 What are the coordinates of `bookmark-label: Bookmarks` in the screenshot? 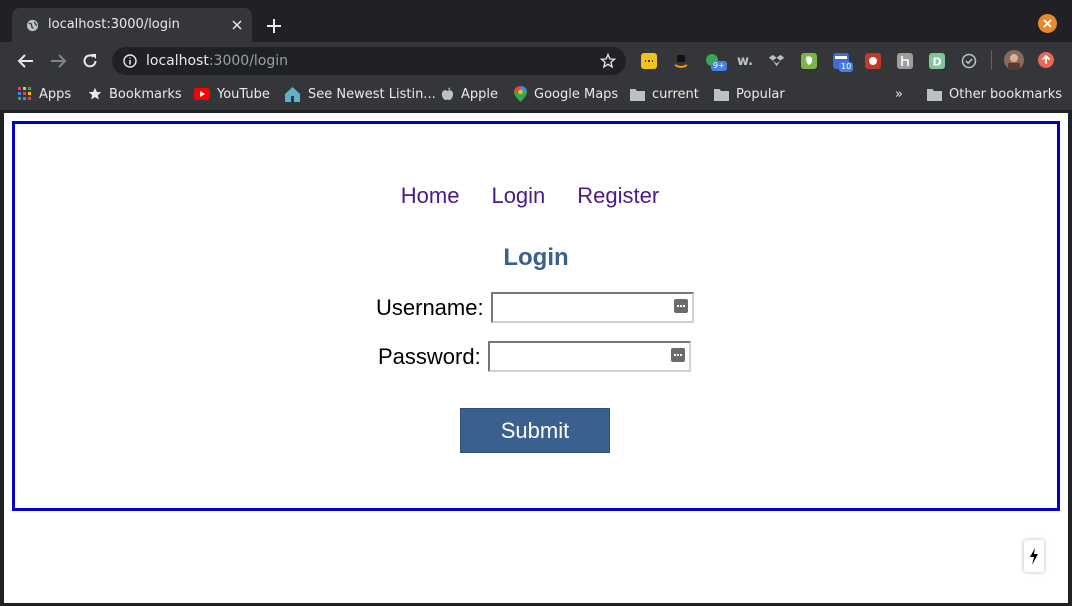 It's located at (145, 94).